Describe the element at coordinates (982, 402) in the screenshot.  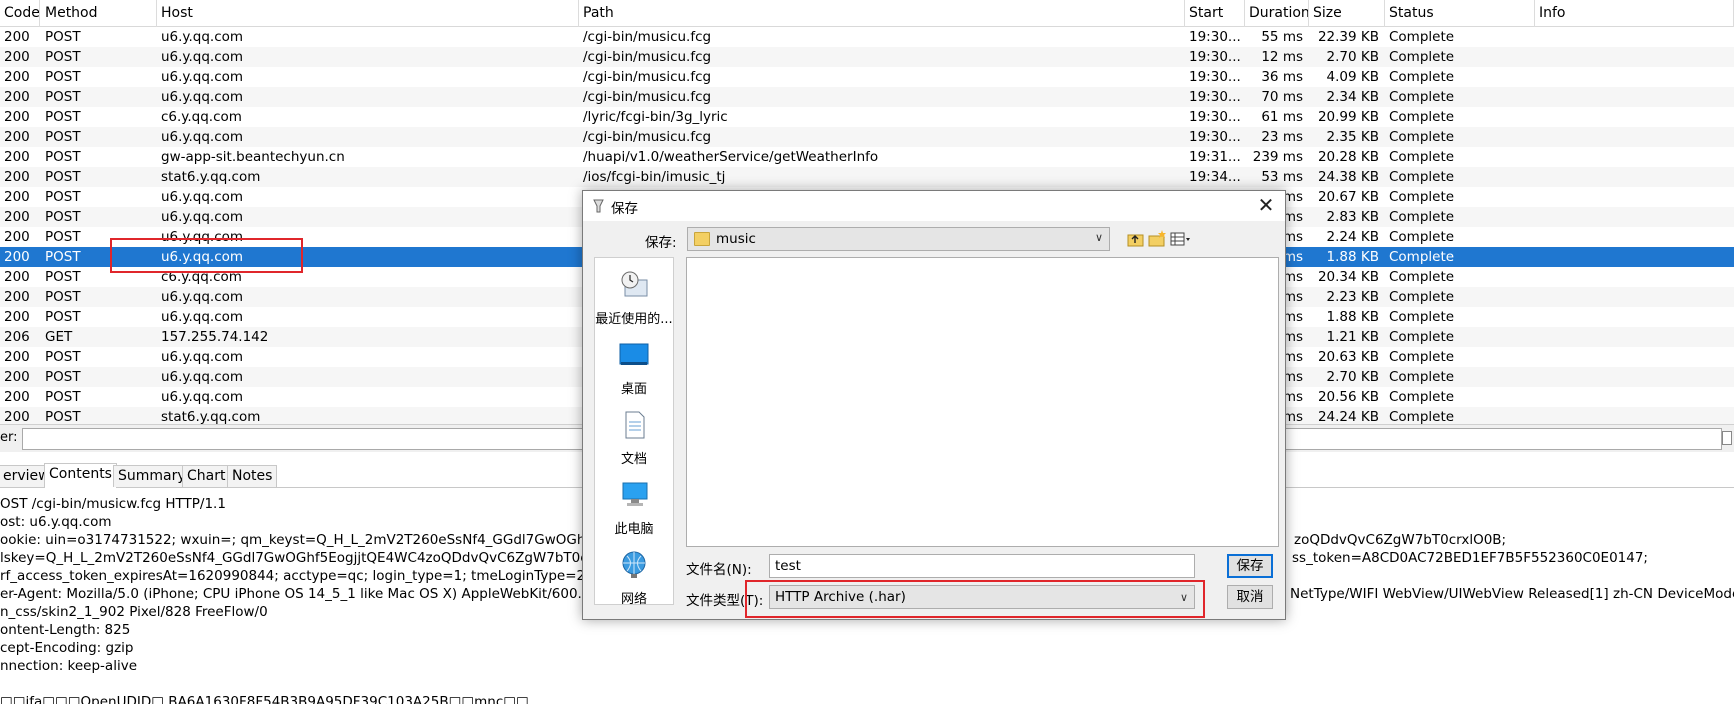
I see `file-list` at that location.